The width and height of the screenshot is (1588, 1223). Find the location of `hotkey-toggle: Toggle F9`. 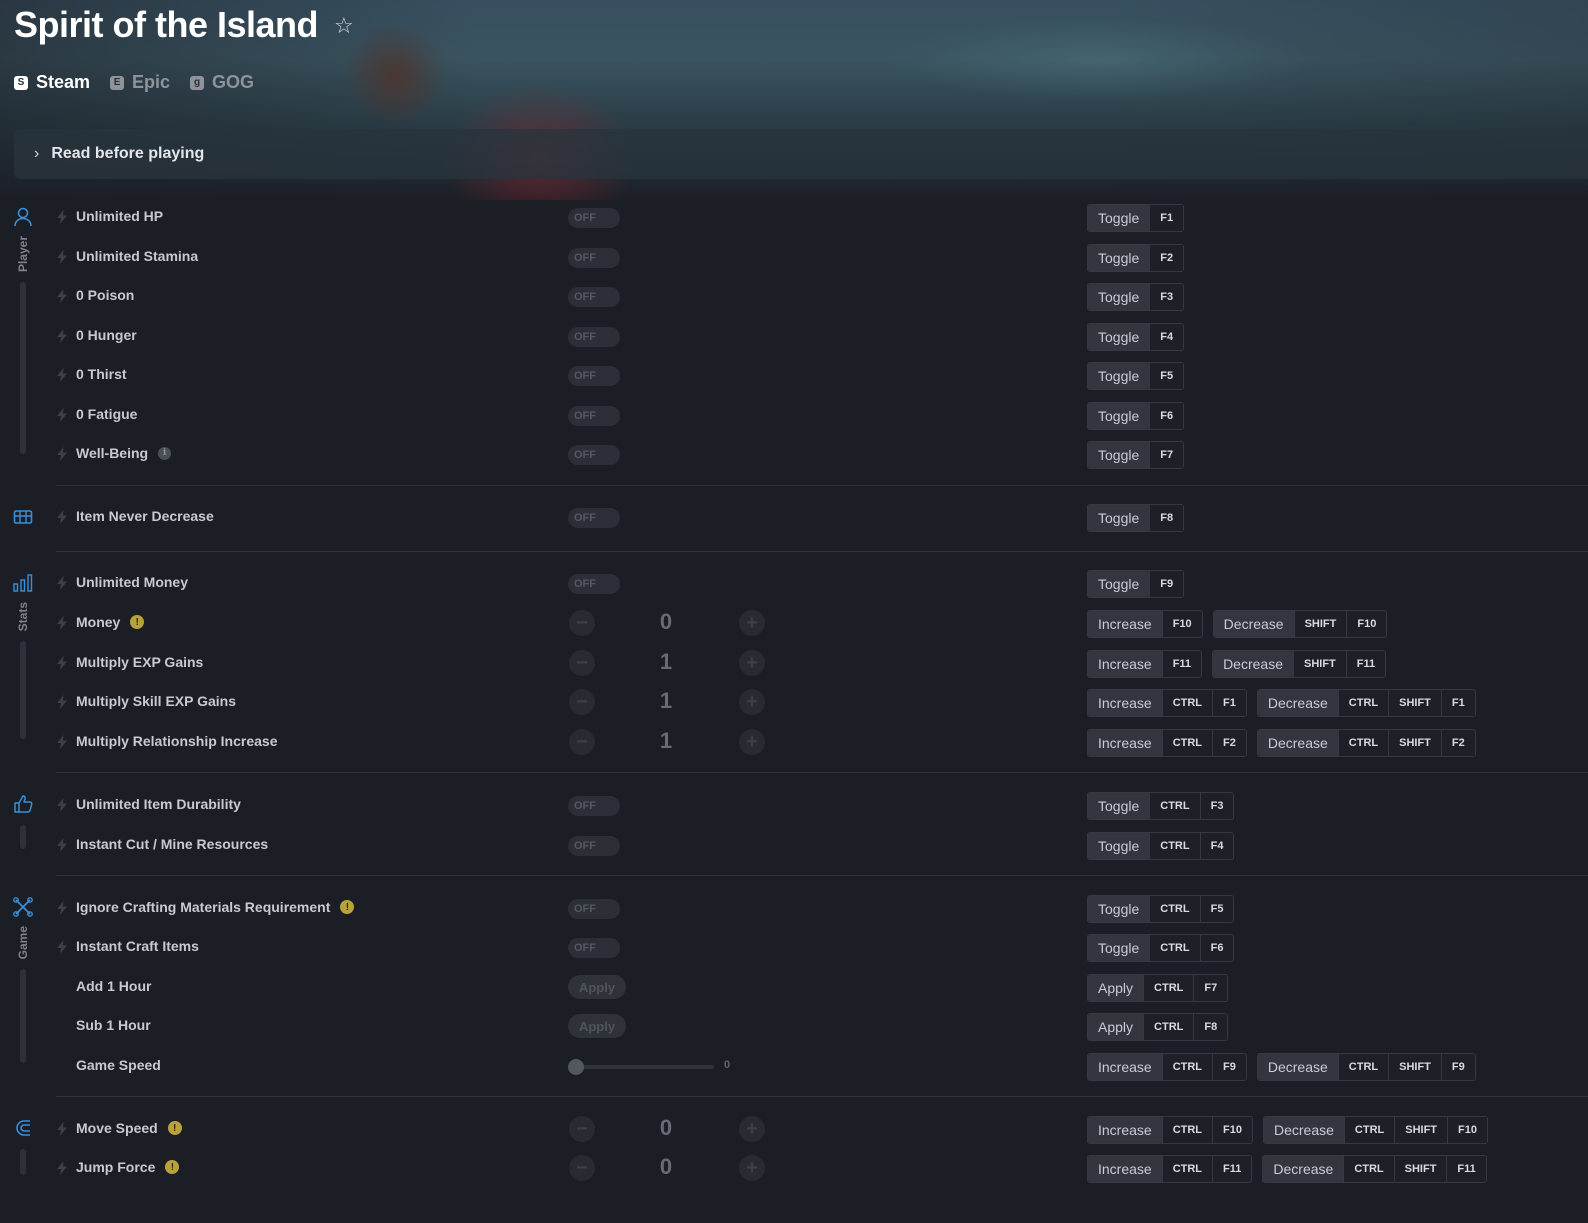

hotkey-toggle: Toggle F9 is located at coordinates (1136, 584).